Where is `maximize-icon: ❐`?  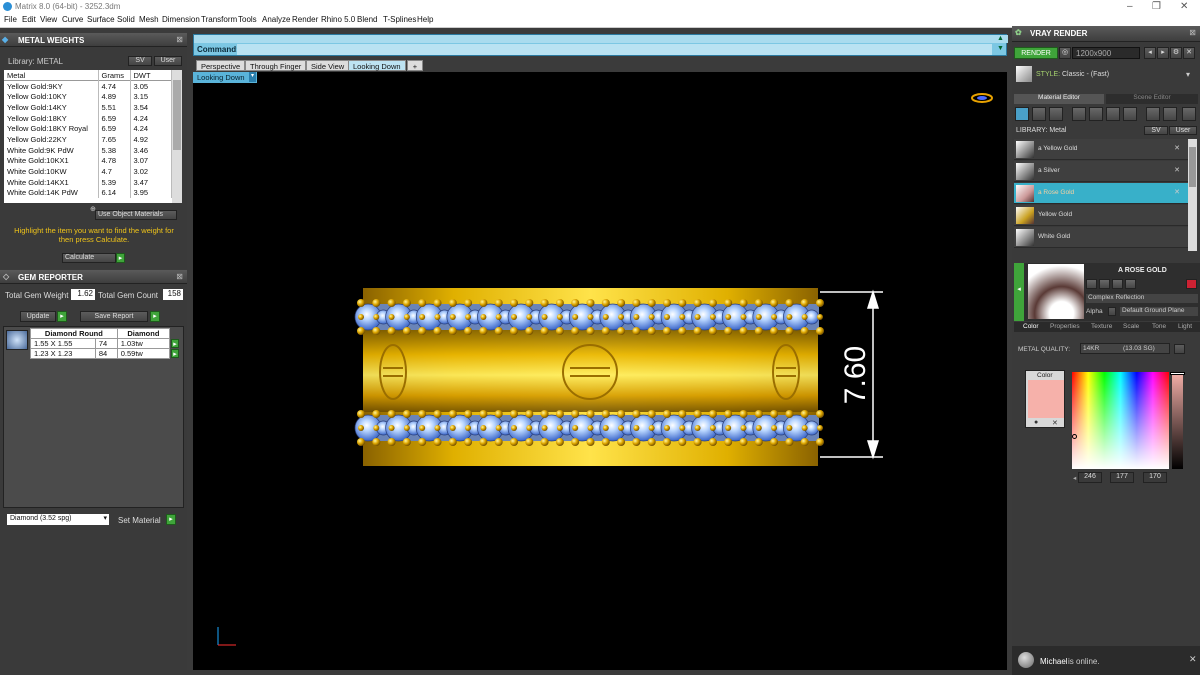 maximize-icon: ❐ is located at coordinates (1156, 6).